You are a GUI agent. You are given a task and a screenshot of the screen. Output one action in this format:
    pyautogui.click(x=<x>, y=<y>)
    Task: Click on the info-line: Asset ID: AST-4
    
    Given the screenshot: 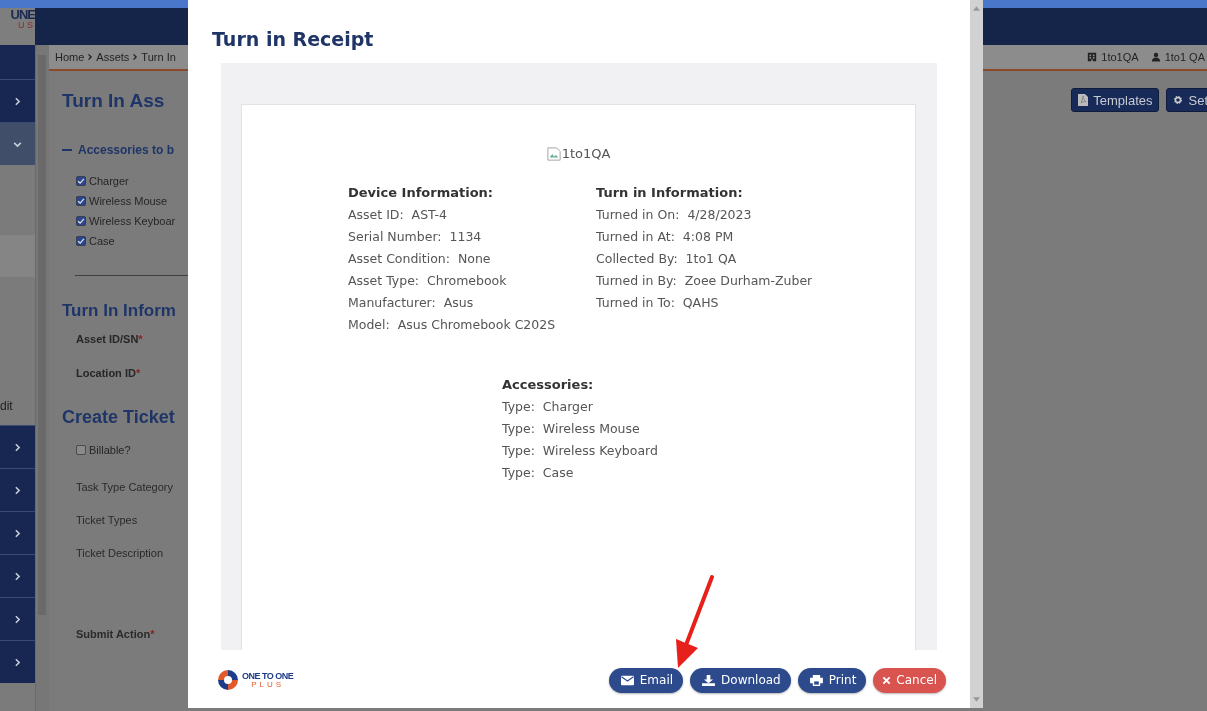 What is the action you would take?
    pyautogui.click(x=398, y=215)
    